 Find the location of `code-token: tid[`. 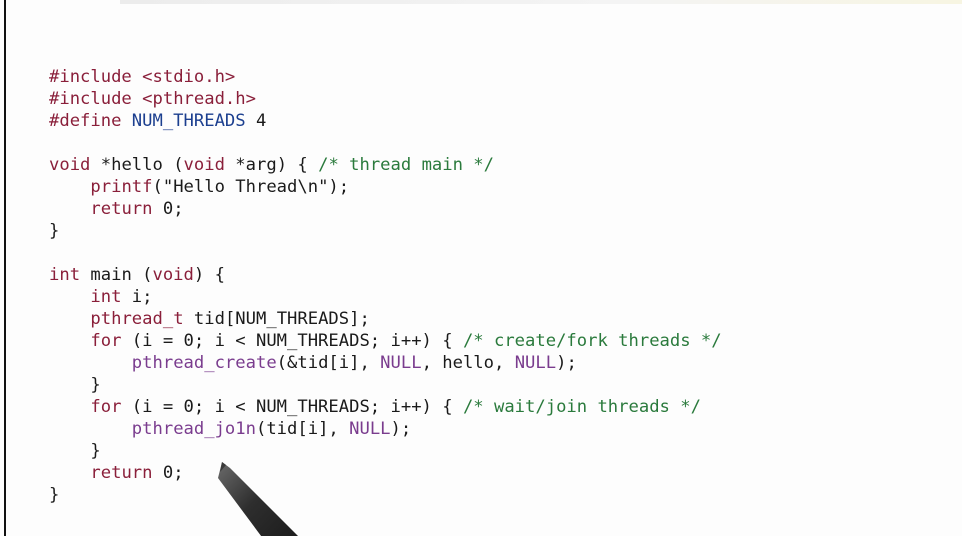

code-token: tid[ is located at coordinates (209, 319).